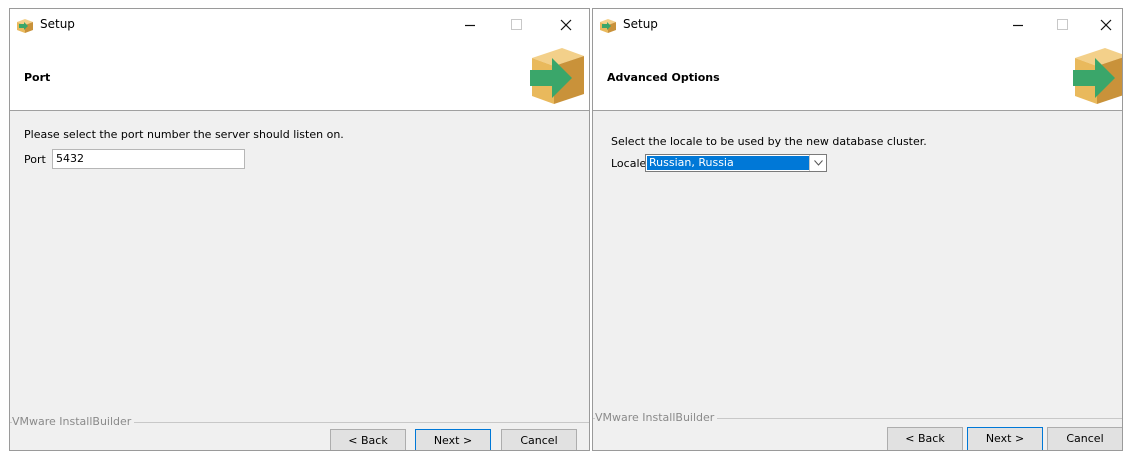 This screenshot has height=451, width=1123. What do you see at coordinates (37, 77) in the screenshot?
I see `page-title: Port` at bounding box center [37, 77].